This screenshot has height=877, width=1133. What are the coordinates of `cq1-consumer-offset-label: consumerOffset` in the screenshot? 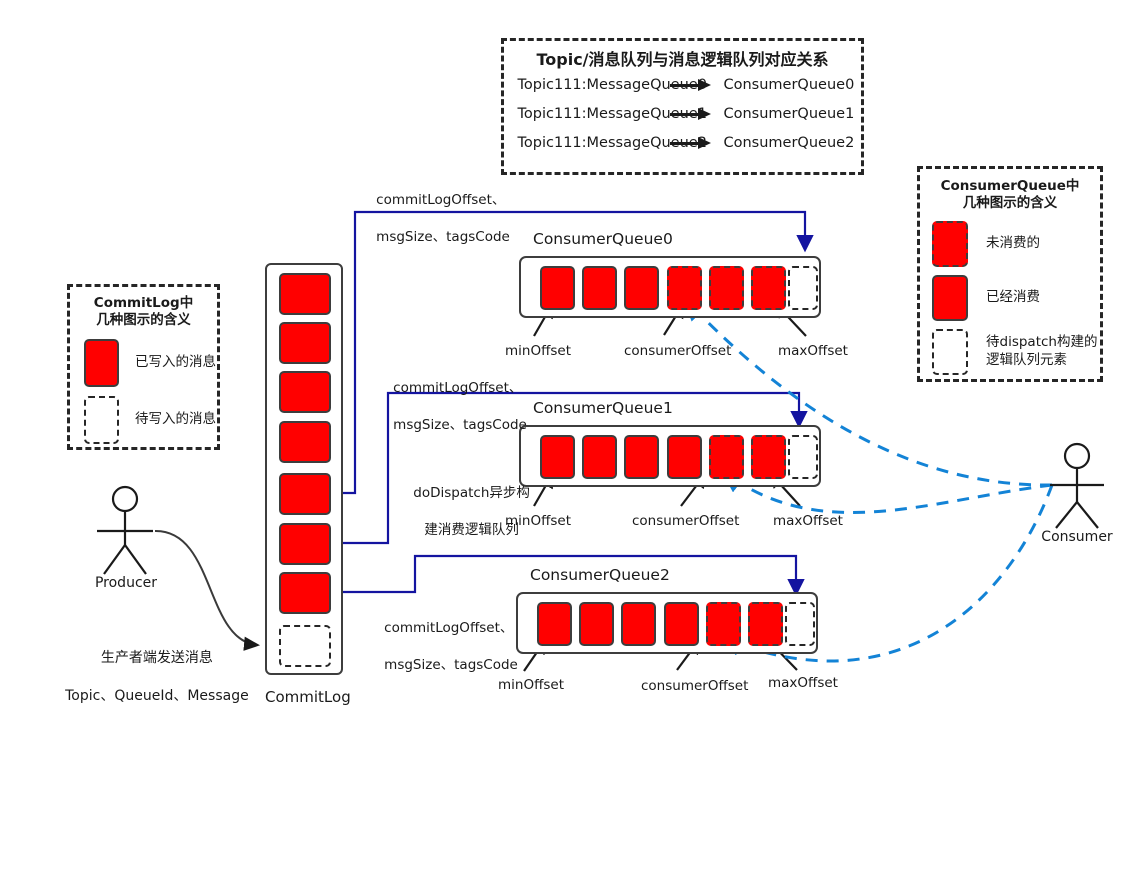 It's located at (686, 521).